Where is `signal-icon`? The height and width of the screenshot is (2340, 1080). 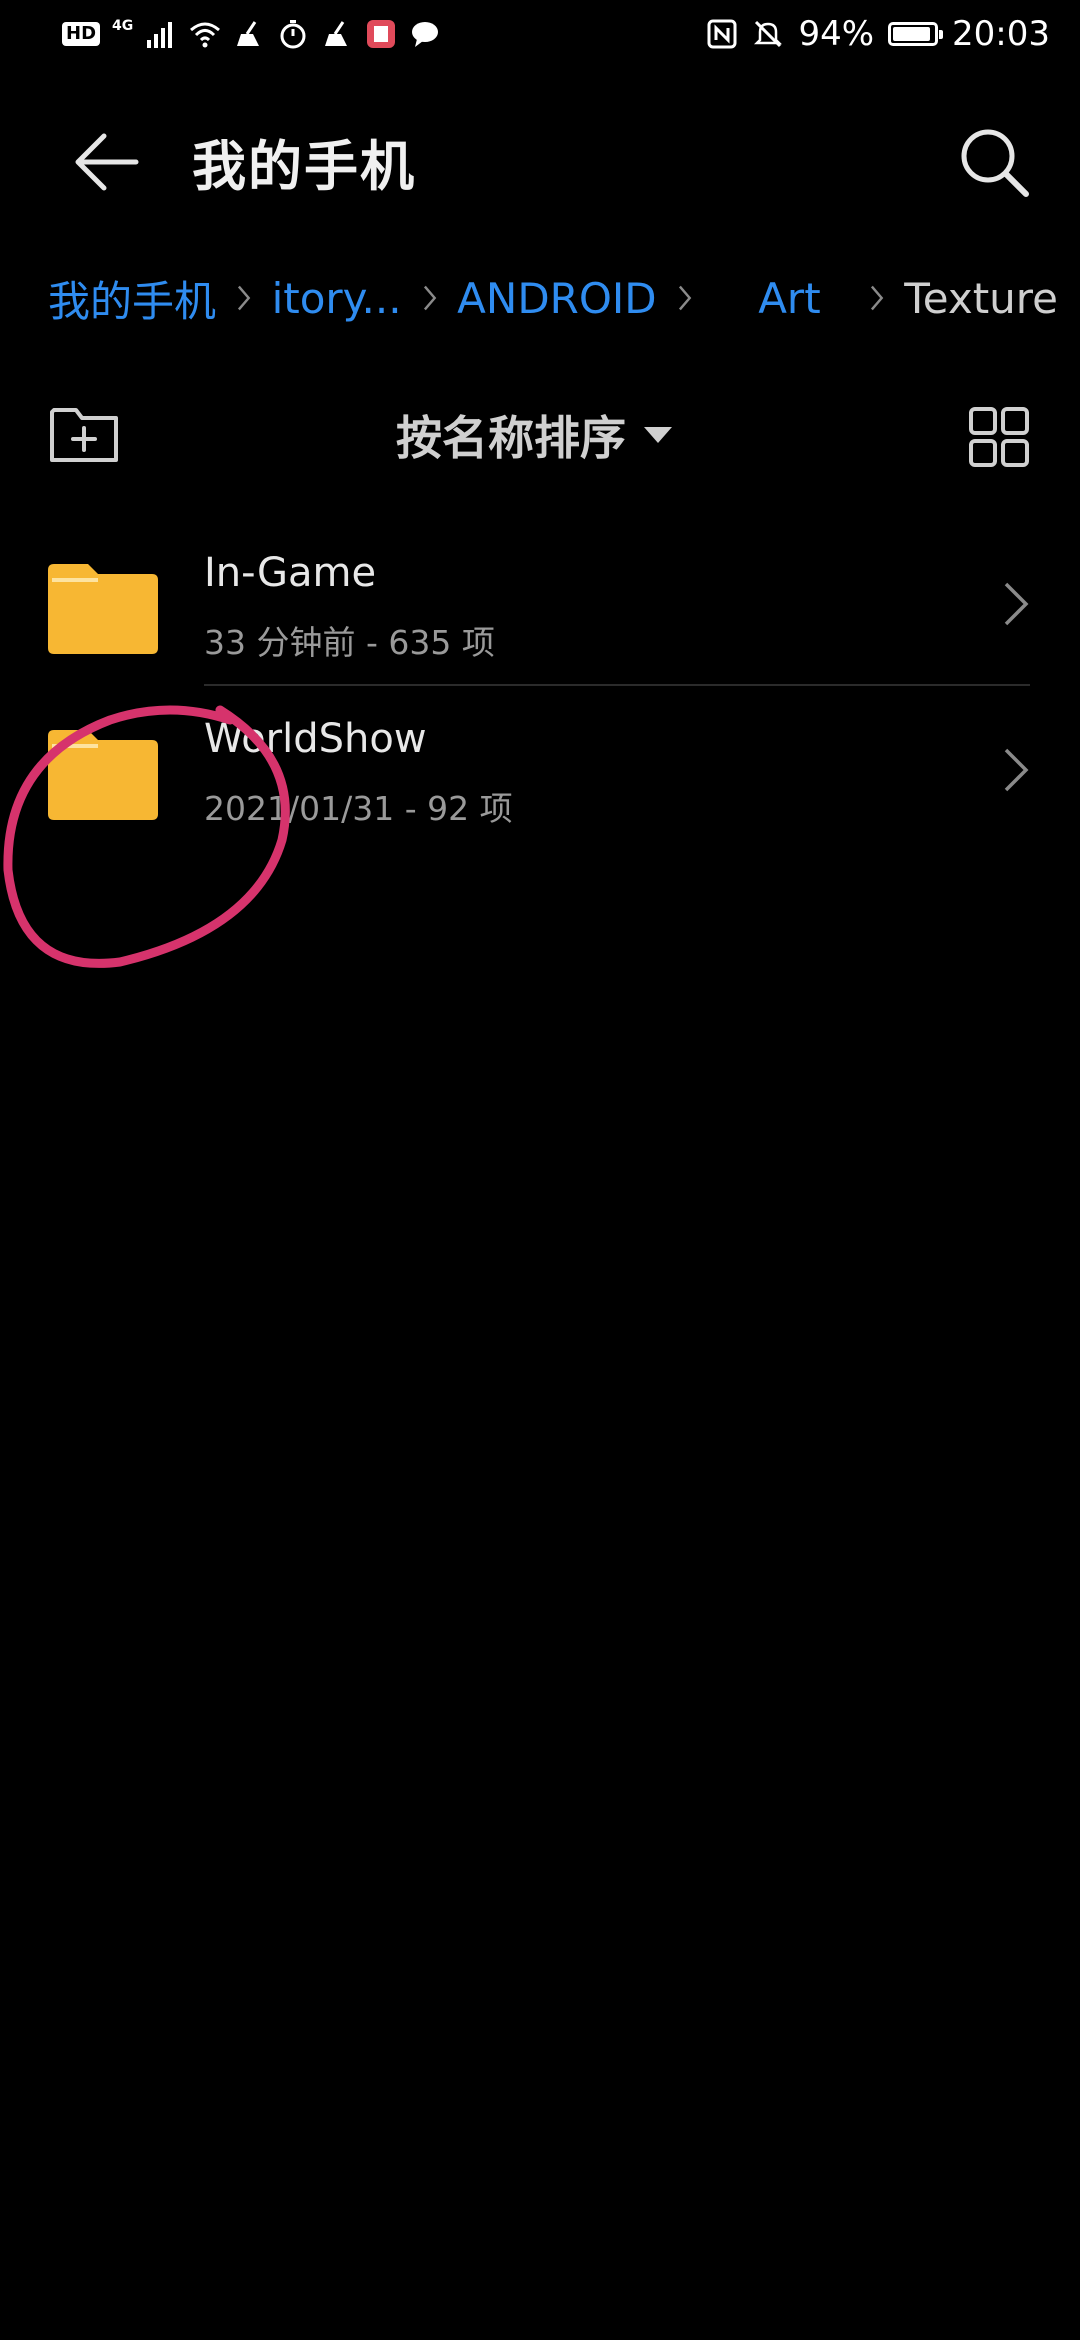
signal-icon is located at coordinates (160, 35).